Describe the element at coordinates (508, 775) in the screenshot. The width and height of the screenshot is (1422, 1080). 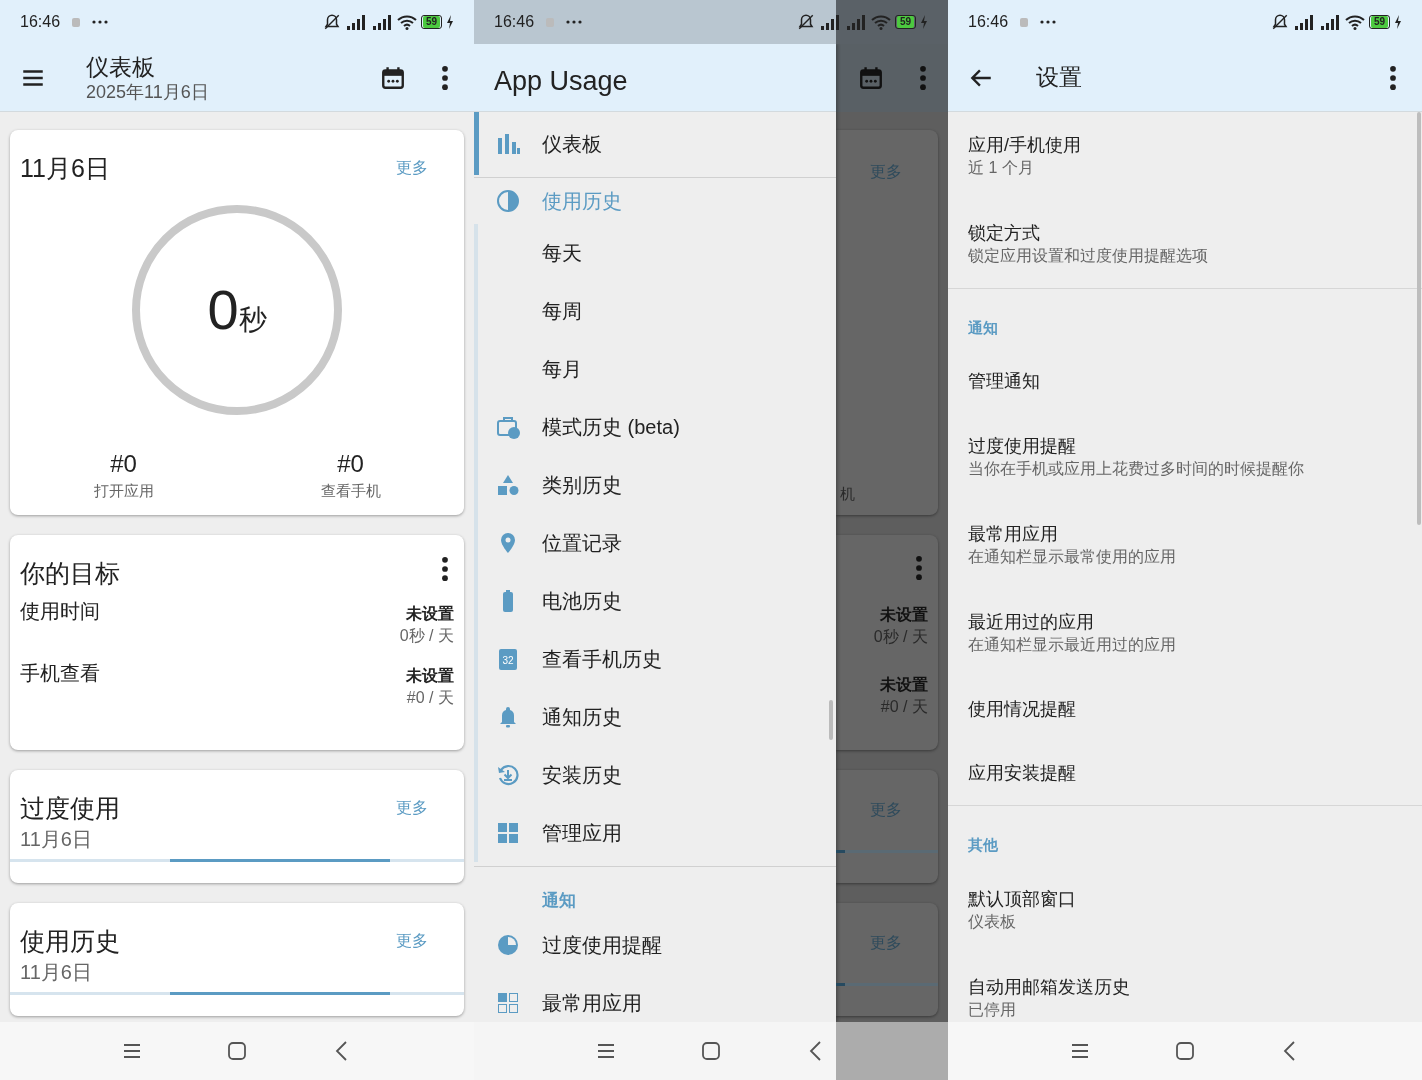
I see `history-download-icon` at that location.